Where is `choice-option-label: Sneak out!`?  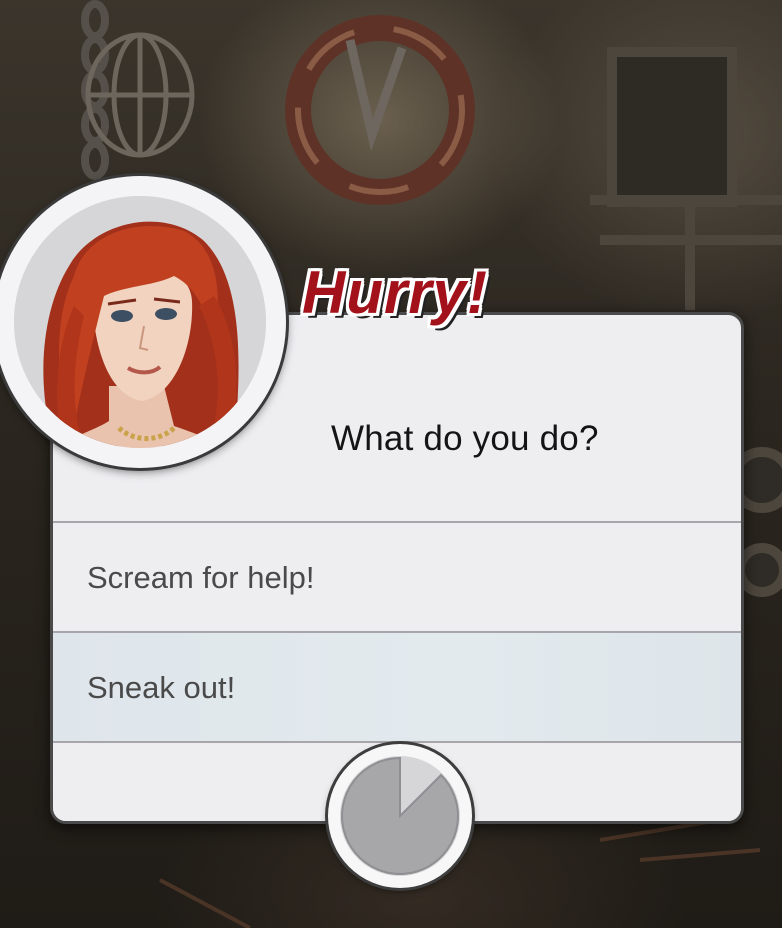
choice-option-label: Sneak out! is located at coordinates (161, 687).